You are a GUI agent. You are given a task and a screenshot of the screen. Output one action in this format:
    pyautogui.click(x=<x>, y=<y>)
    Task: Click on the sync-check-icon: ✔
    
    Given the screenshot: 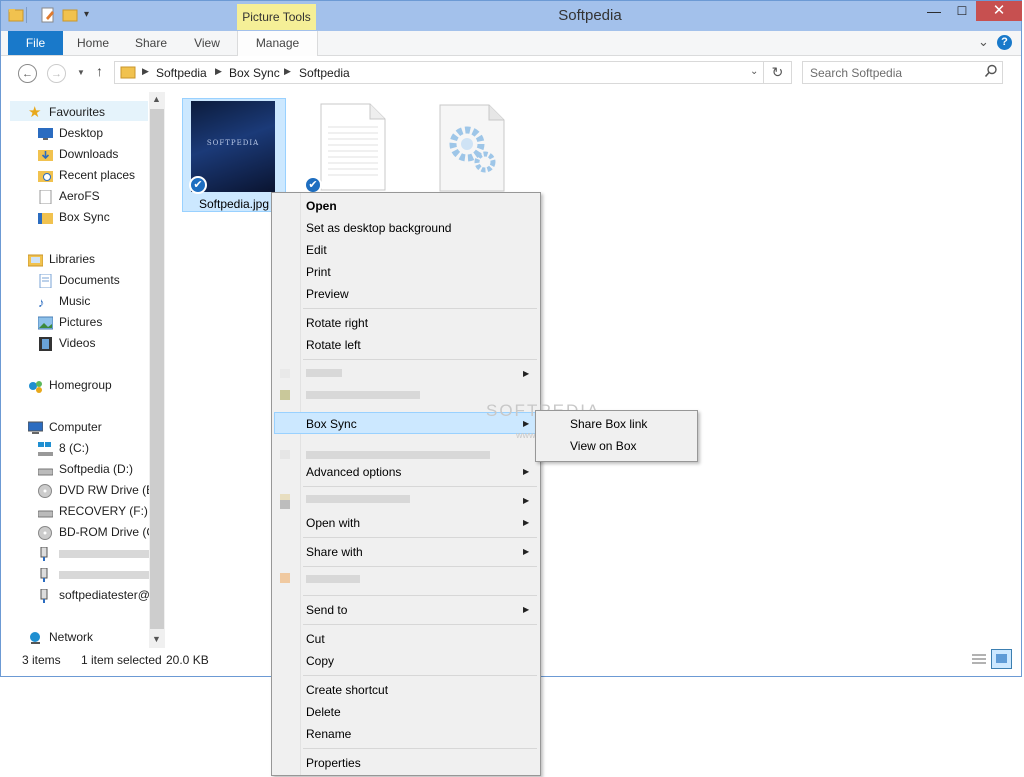 What is the action you would take?
    pyautogui.click(x=198, y=185)
    